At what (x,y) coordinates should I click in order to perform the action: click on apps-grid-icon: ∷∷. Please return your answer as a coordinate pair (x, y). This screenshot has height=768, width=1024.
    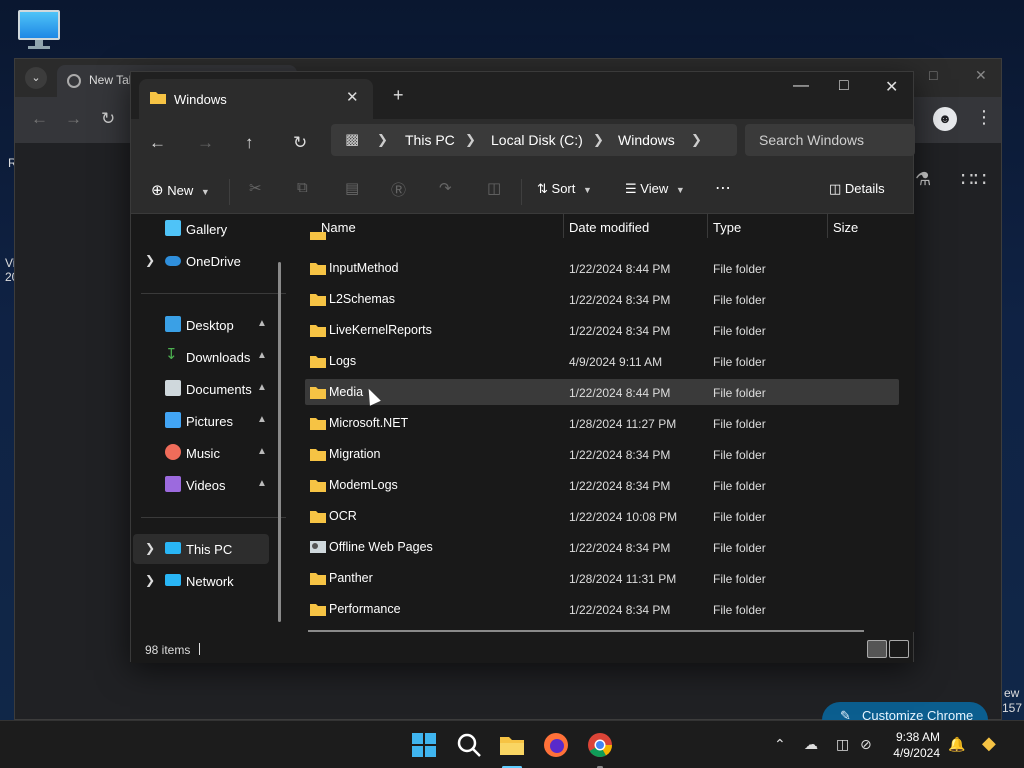
    Looking at the image, I should click on (973, 179).